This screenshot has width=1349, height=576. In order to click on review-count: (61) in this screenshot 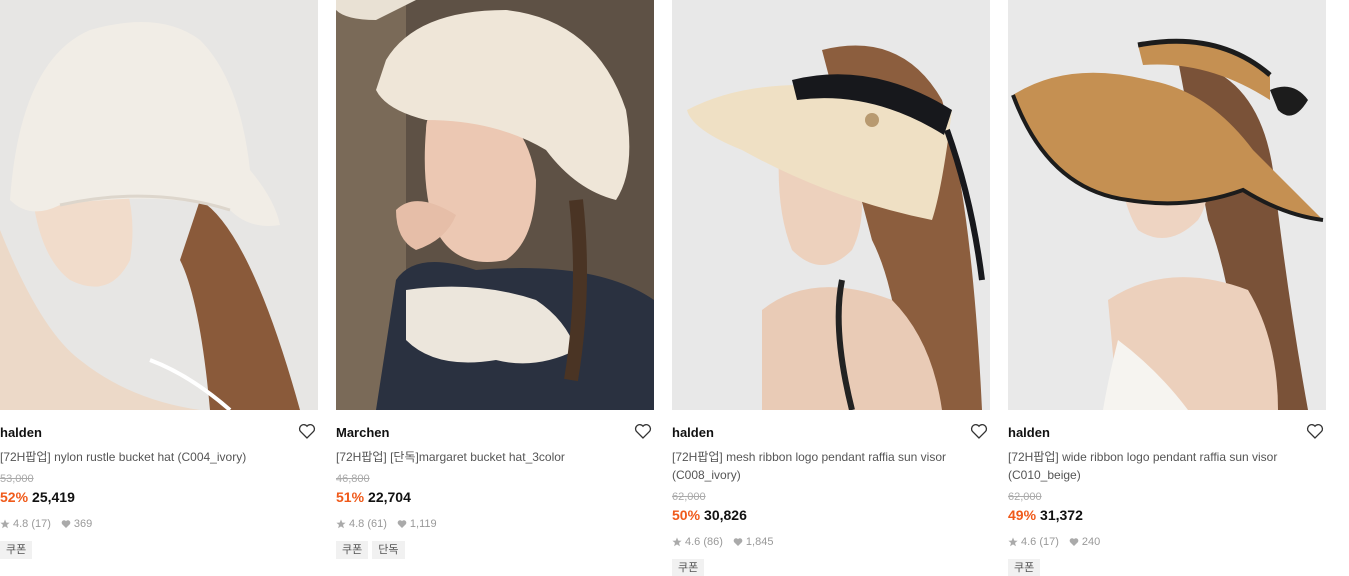, I will do `click(377, 524)`.